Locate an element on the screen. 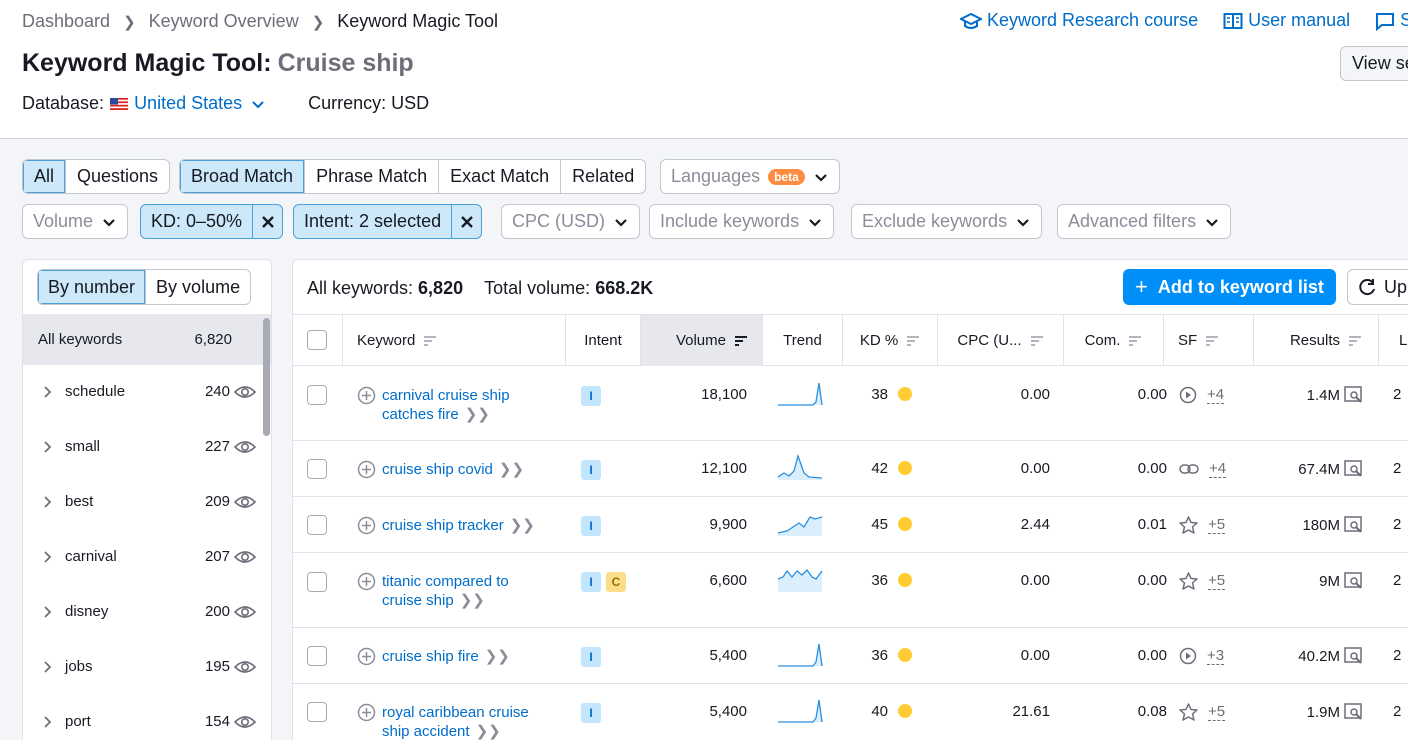 The height and width of the screenshot is (740, 1408). group-item: jobs 195 is located at coordinates (147, 666).